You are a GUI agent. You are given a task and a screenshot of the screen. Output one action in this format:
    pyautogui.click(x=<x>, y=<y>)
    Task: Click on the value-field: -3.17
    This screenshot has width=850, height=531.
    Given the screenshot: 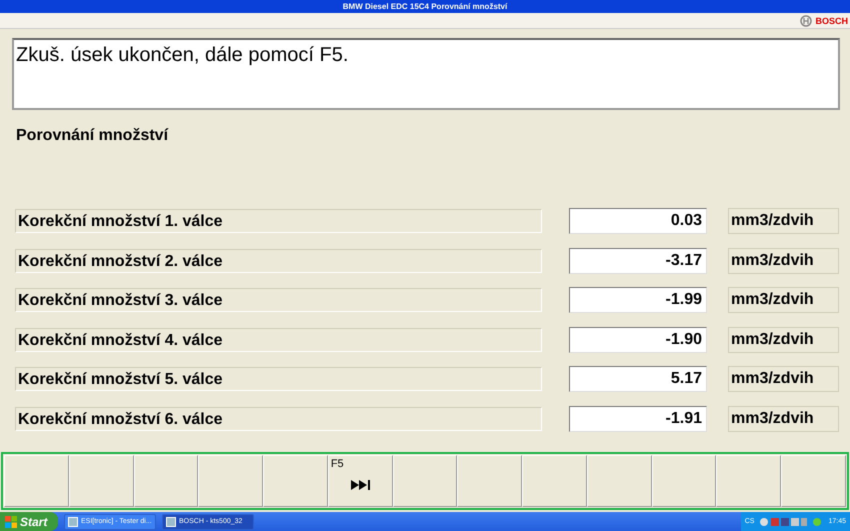 What is the action you would take?
    pyautogui.click(x=638, y=261)
    